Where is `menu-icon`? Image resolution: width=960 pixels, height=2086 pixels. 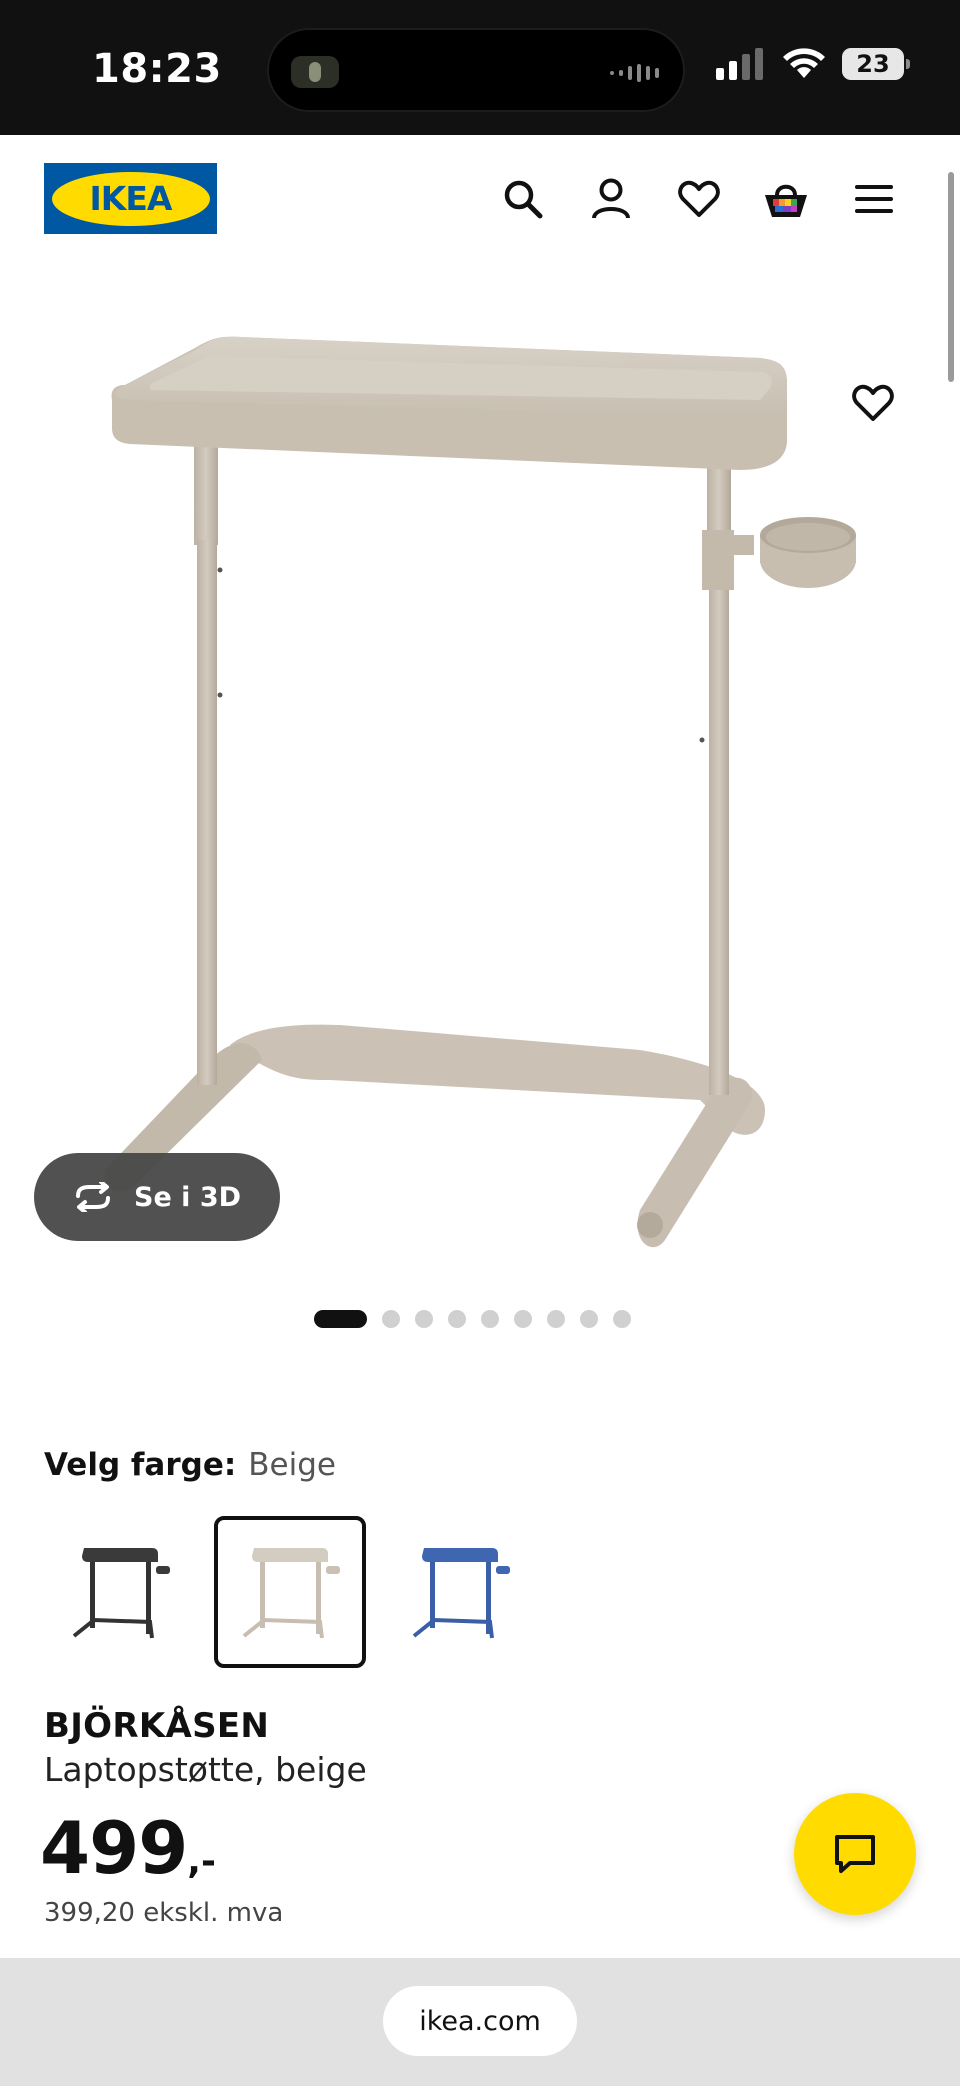 menu-icon is located at coordinates (874, 199).